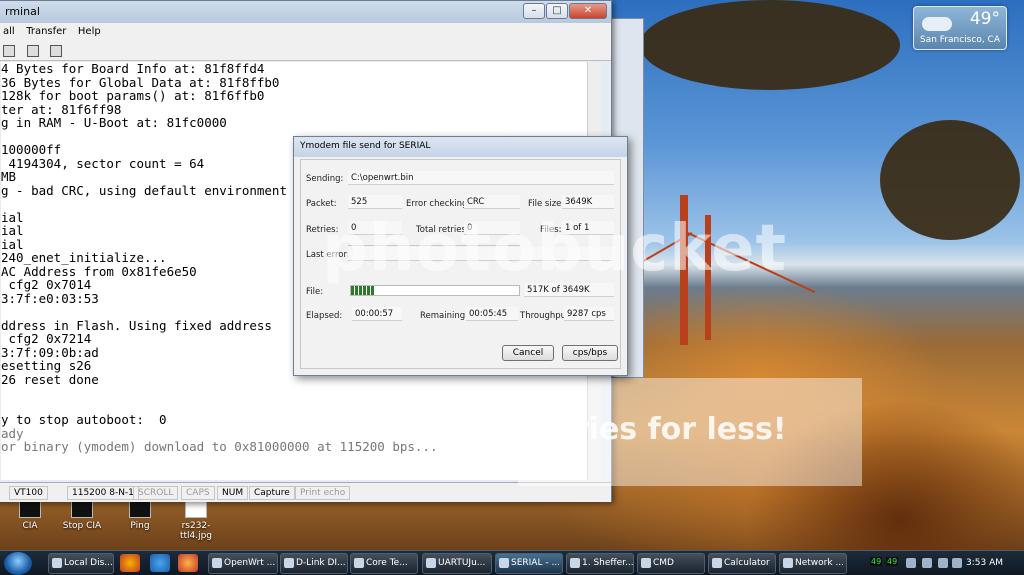  I want to click on dialog-title: Ymodem file send for SERIAL, so click(365, 146).